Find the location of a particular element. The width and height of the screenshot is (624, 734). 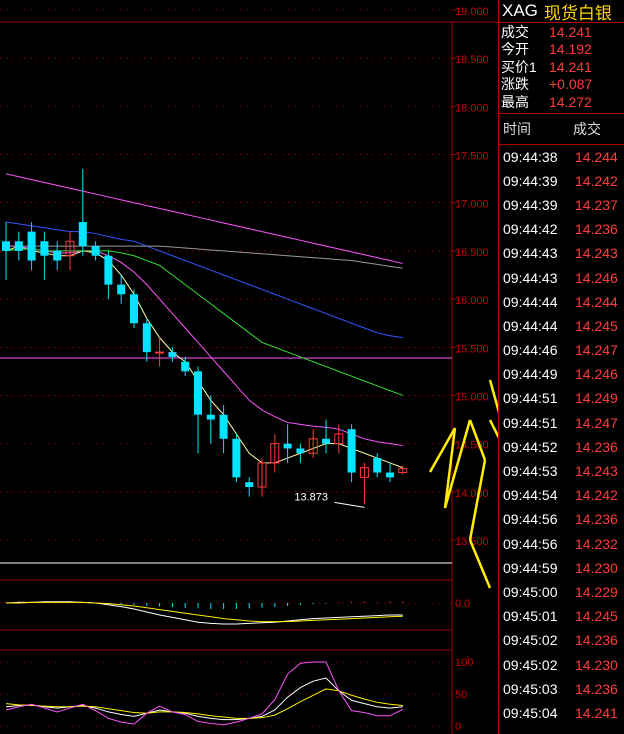

trade-row: 09:44:54 14.242 is located at coordinates (561, 495).